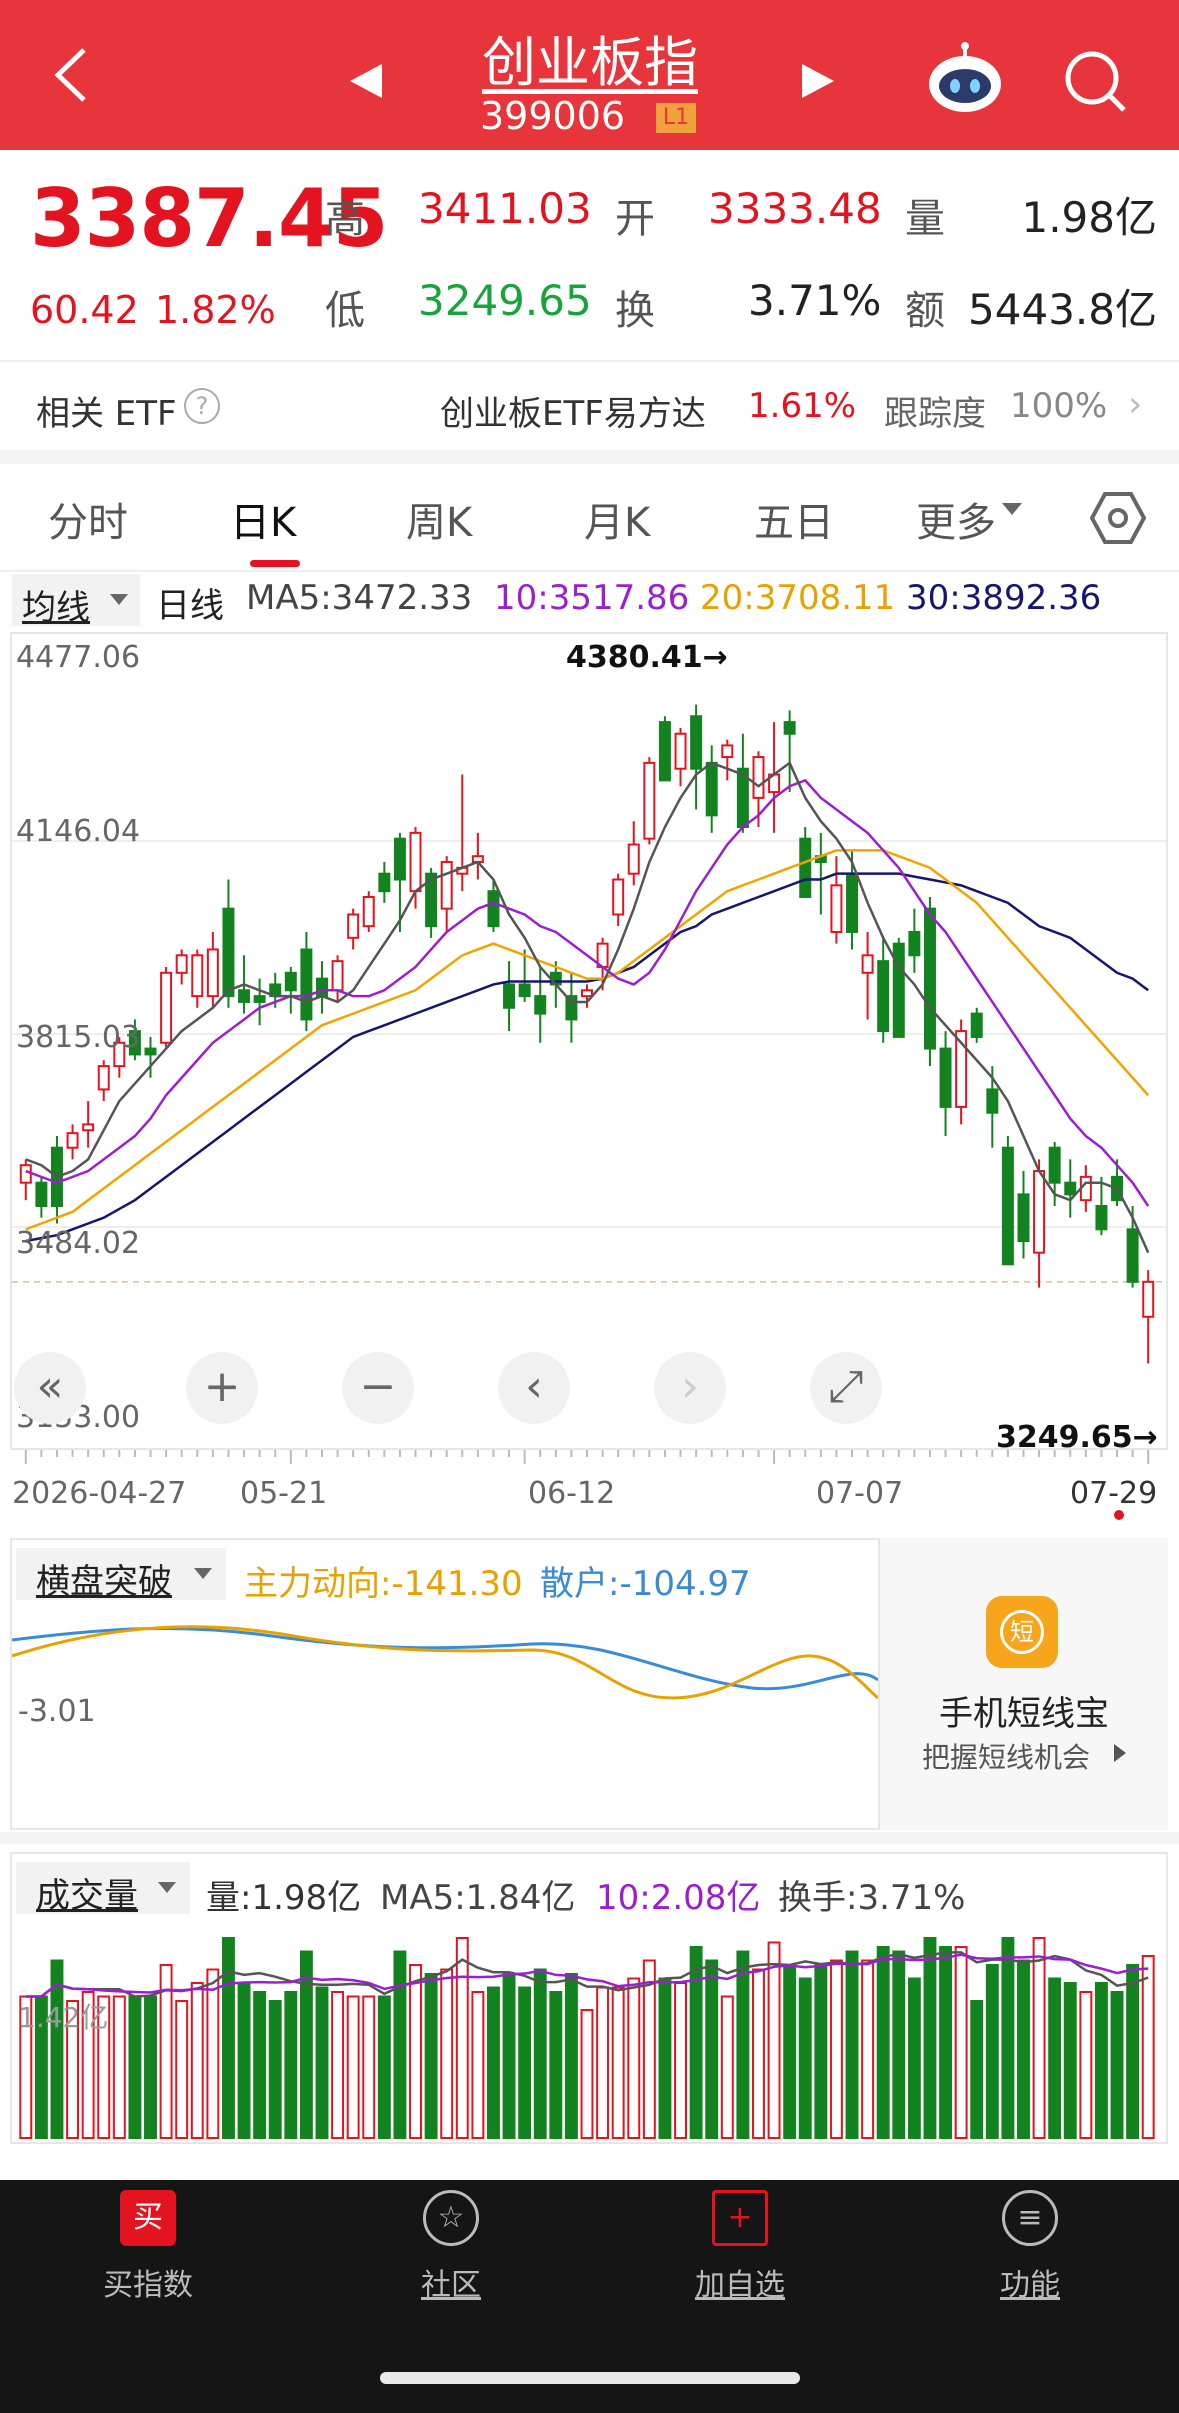 The height and width of the screenshot is (2413, 1179). What do you see at coordinates (740, 2218) in the screenshot?
I see `add-icon: +` at bounding box center [740, 2218].